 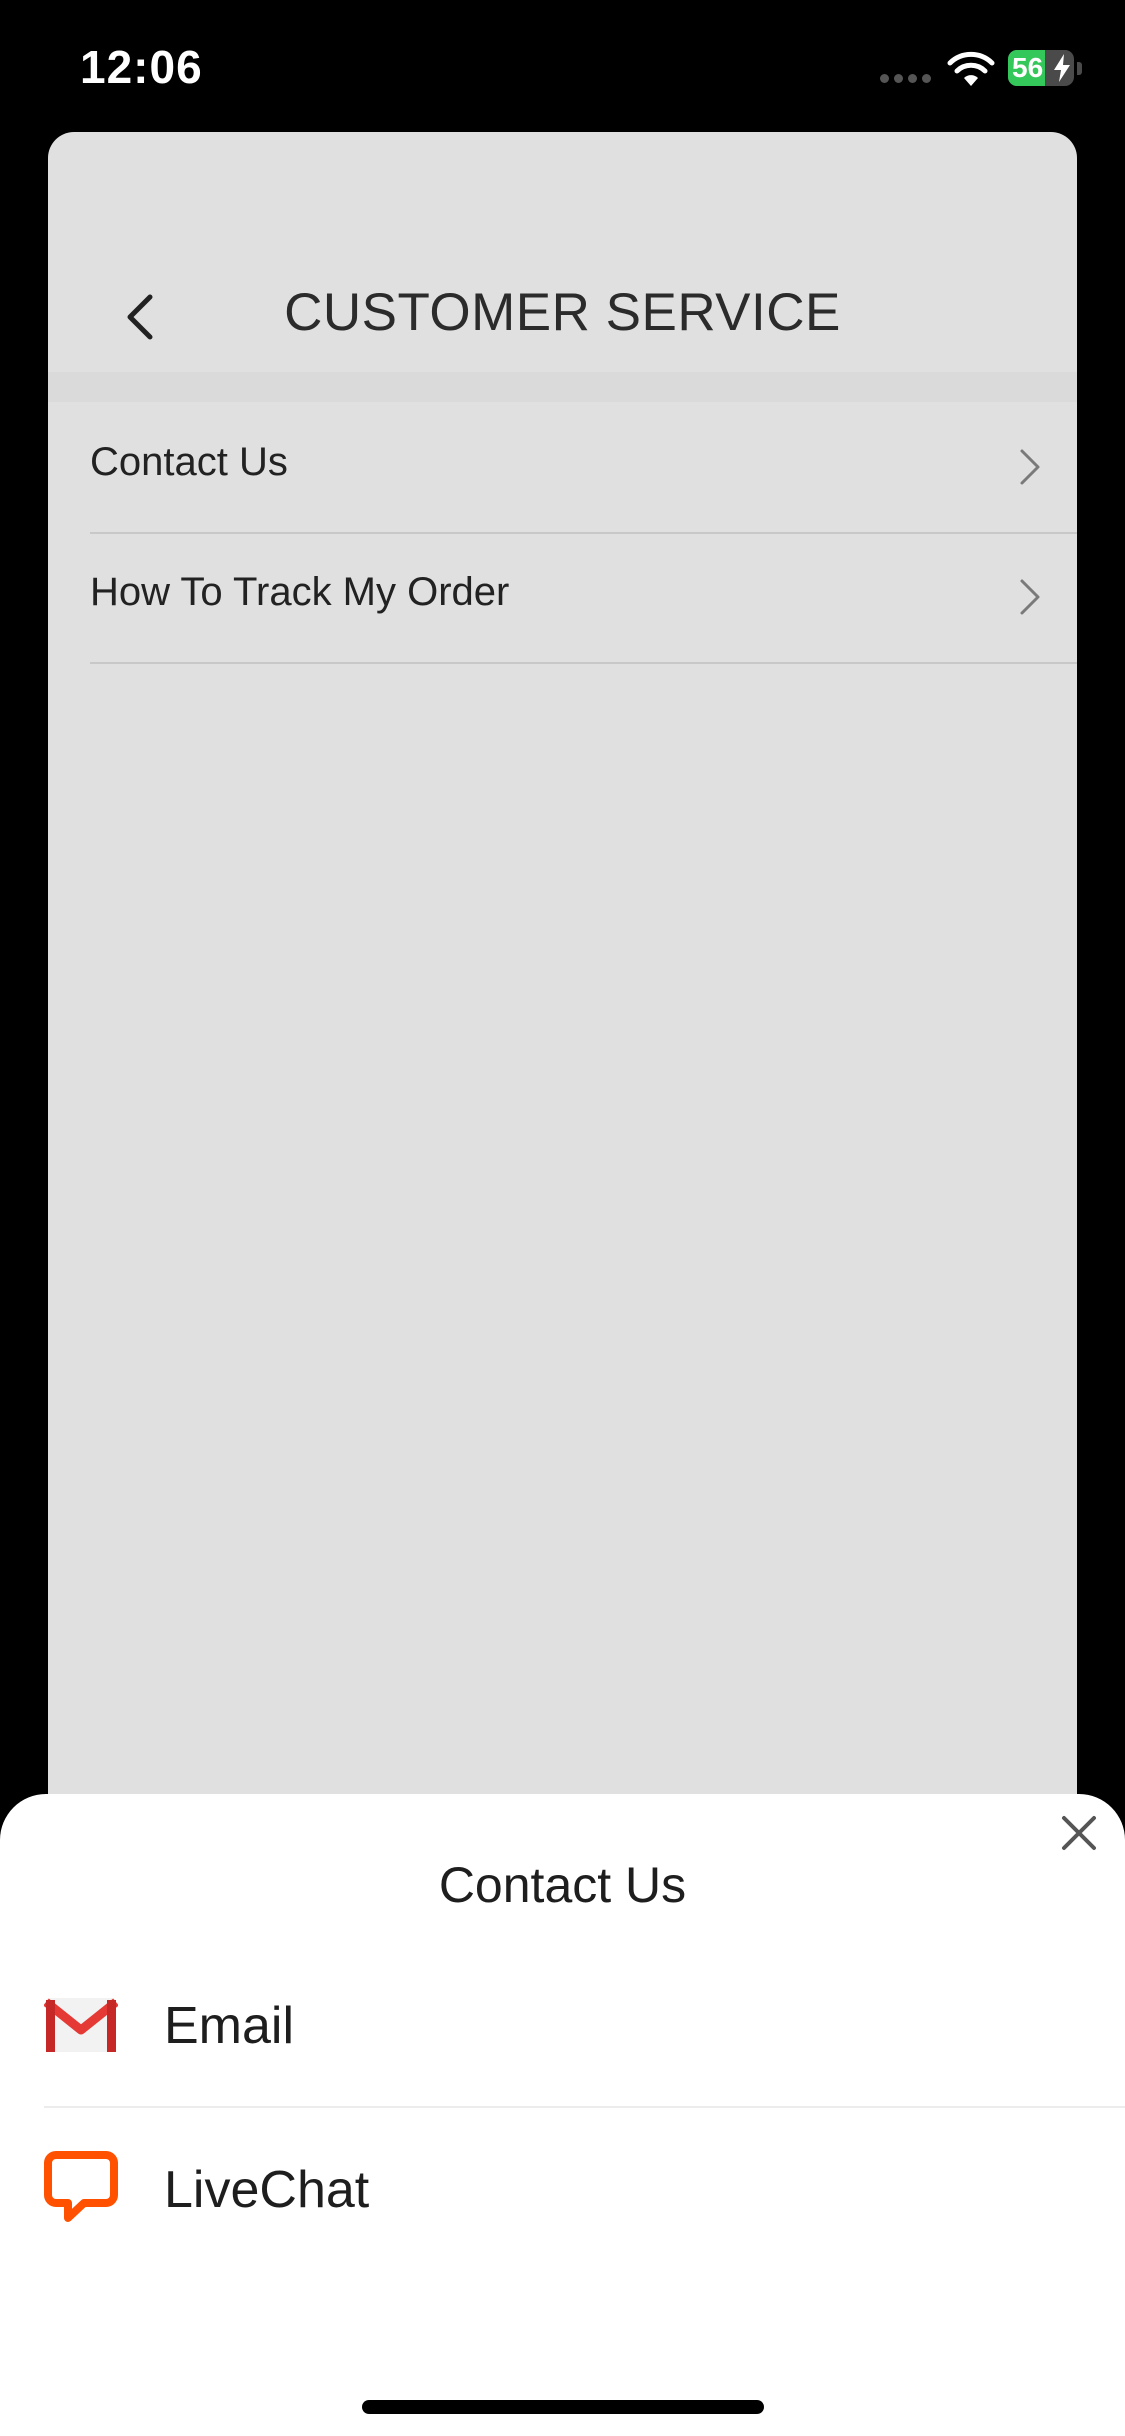 What do you see at coordinates (584, 2026) in the screenshot?
I see `email-option: Email` at bounding box center [584, 2026].